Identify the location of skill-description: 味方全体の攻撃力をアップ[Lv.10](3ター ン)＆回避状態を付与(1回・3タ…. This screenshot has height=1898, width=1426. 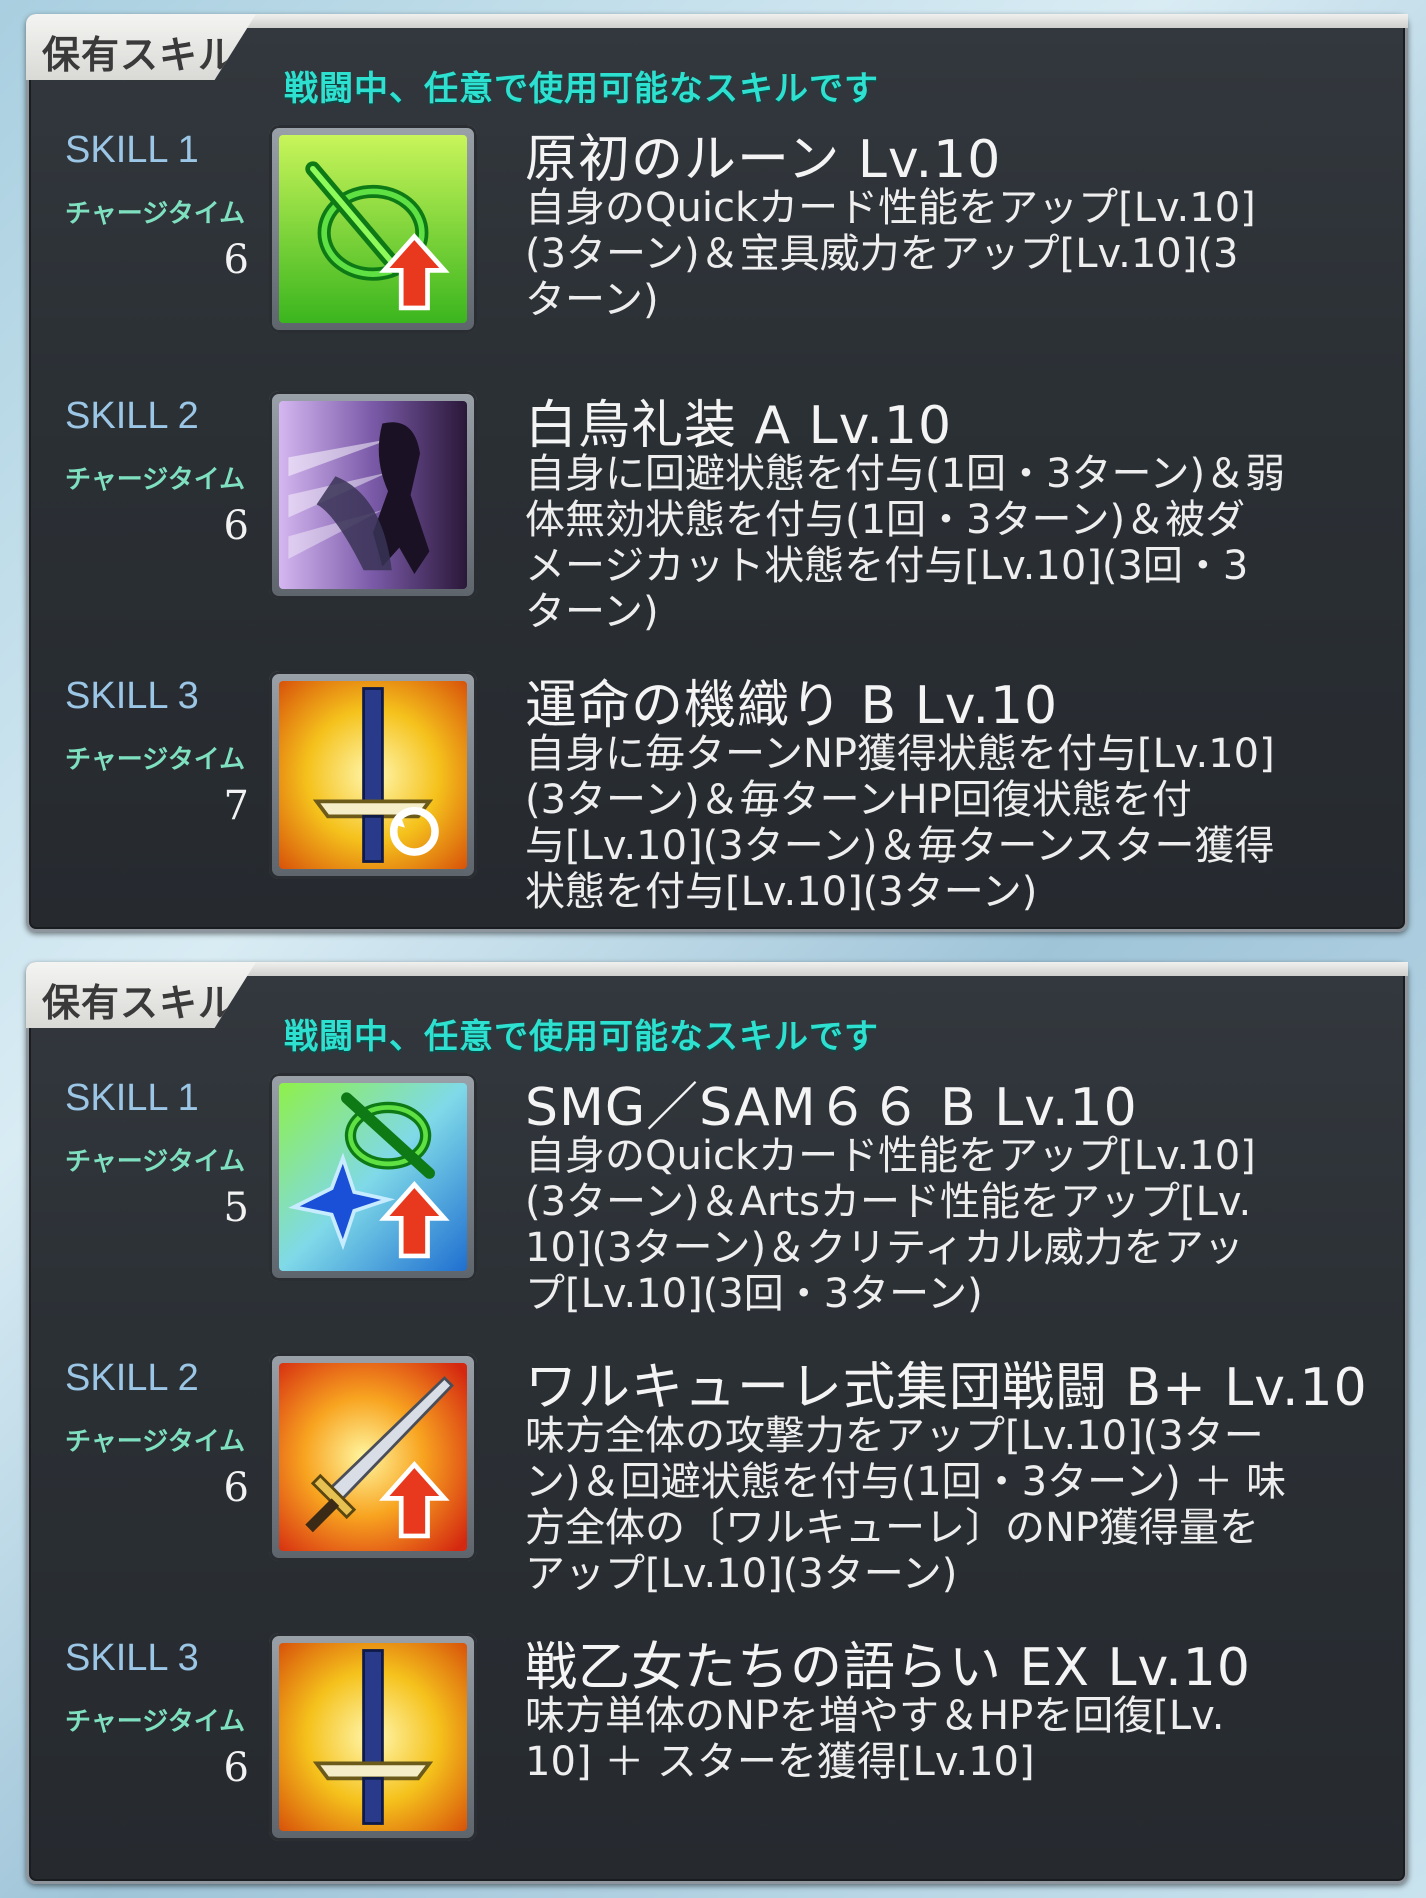
(906, 1505).